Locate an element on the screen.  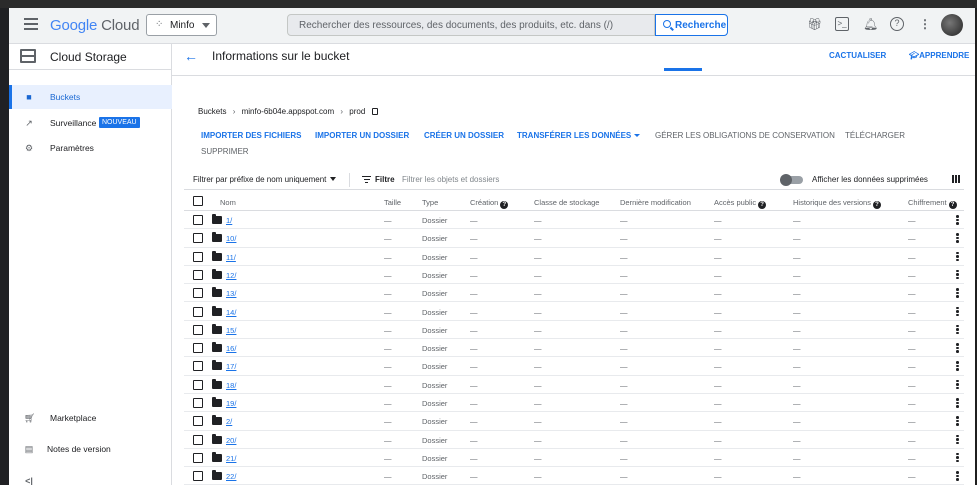
table-row: 17/ — Dossier — — — — — — is located at coordinates (574, 366).